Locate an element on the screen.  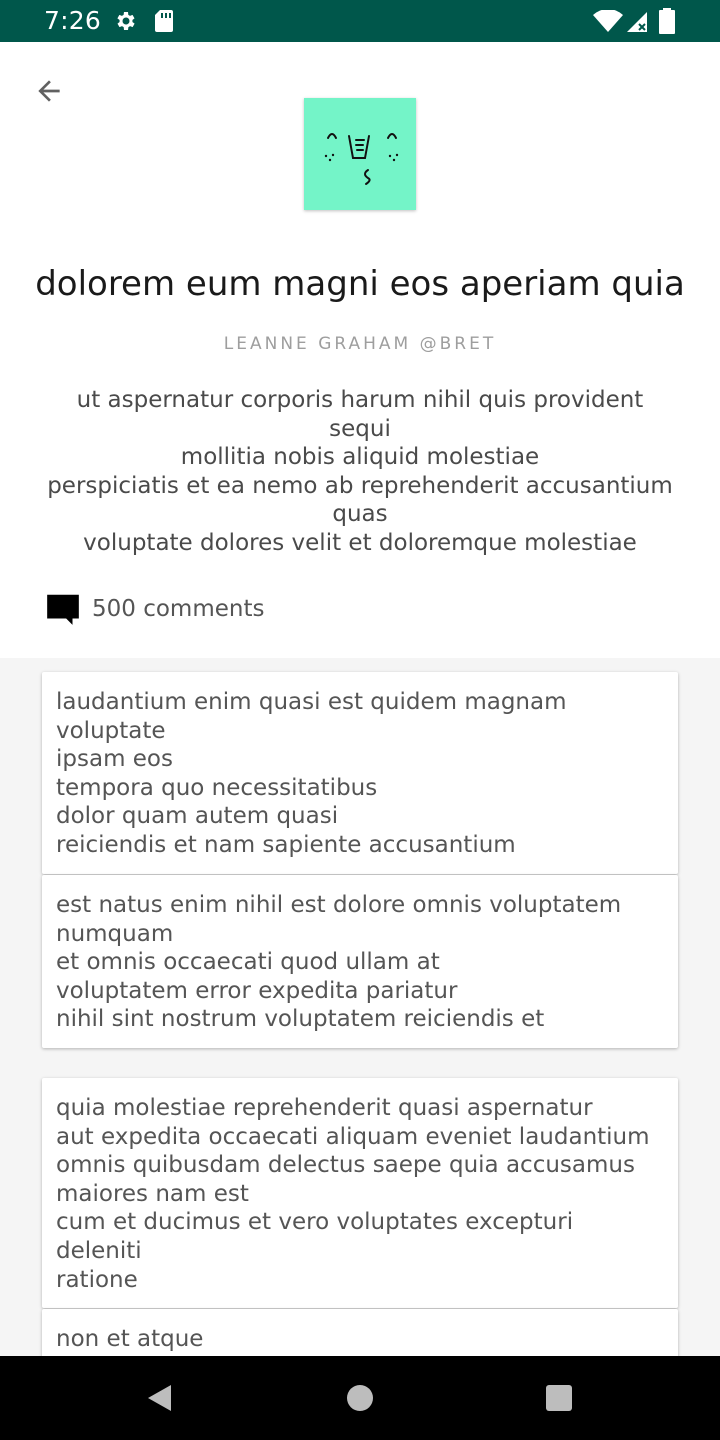
comment-line: maiores nam est is located at coordinates (152, 1193).